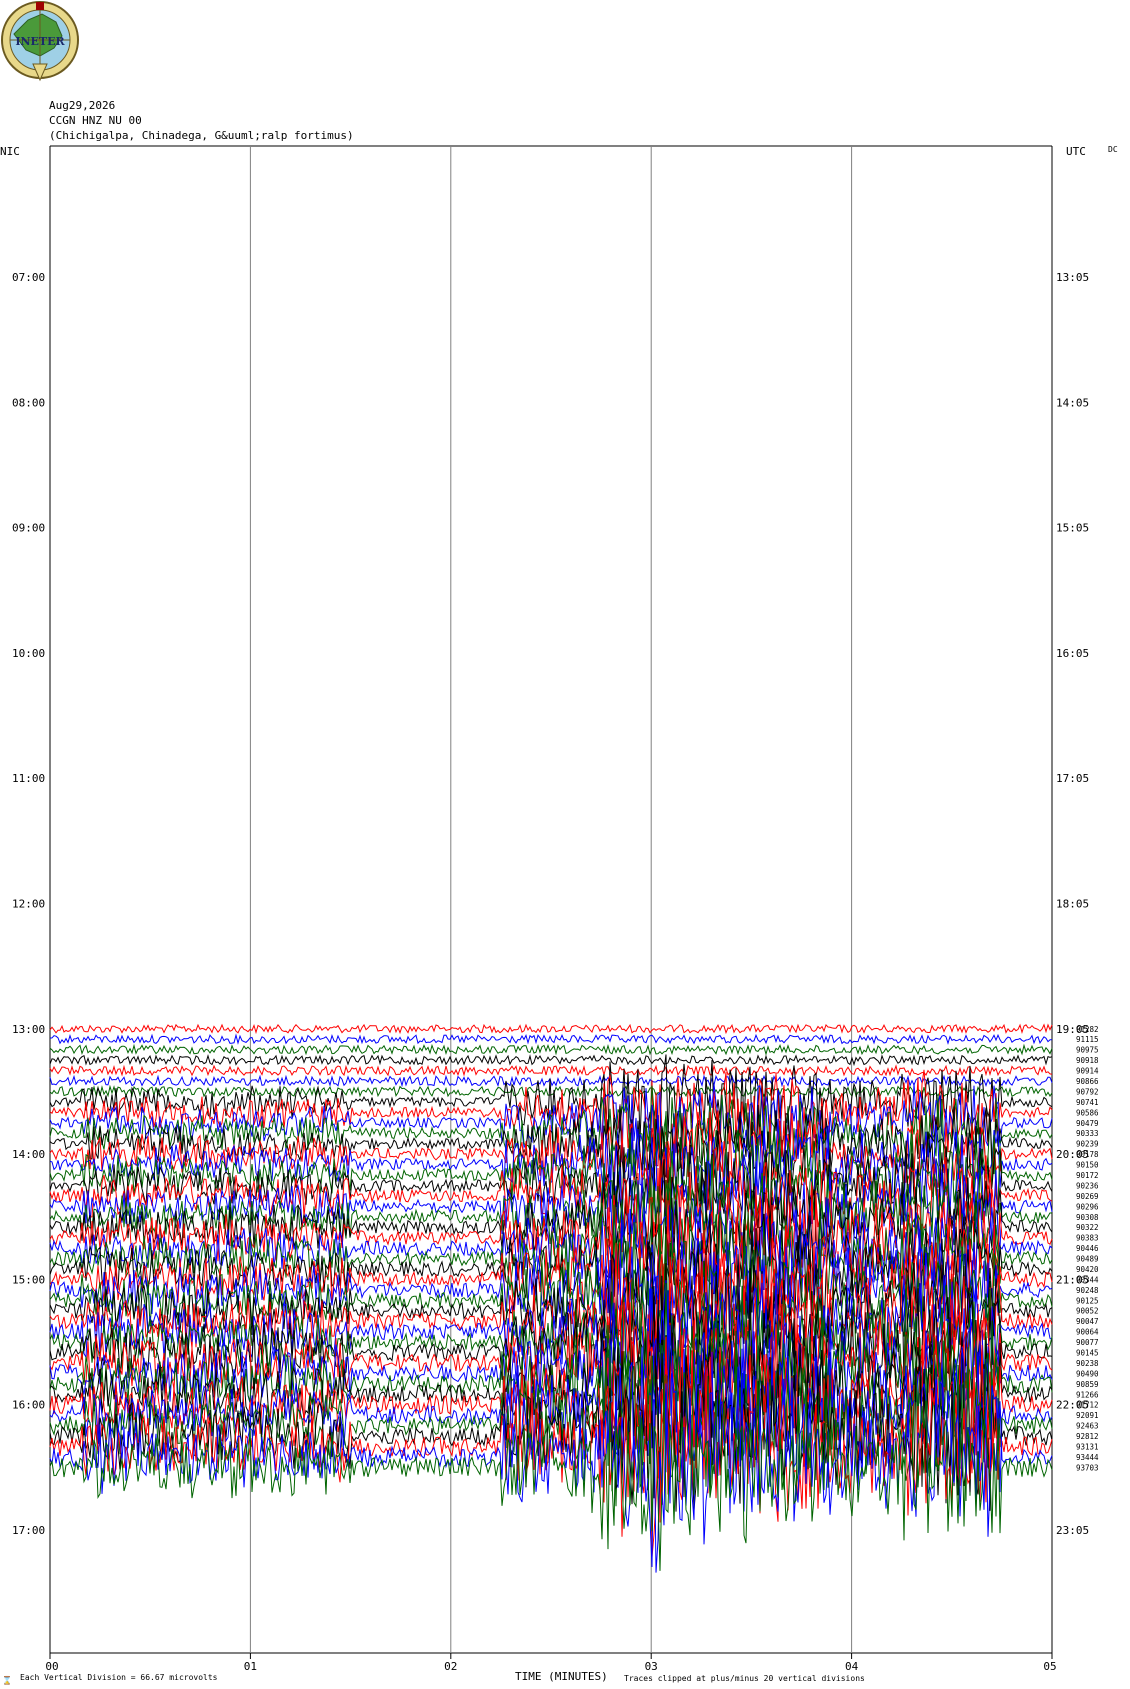  What do you see at coordinates (1087, 1060) in the screenshot?
I see `trace-value-label: 90918` at bounding box center [1087, 1060].